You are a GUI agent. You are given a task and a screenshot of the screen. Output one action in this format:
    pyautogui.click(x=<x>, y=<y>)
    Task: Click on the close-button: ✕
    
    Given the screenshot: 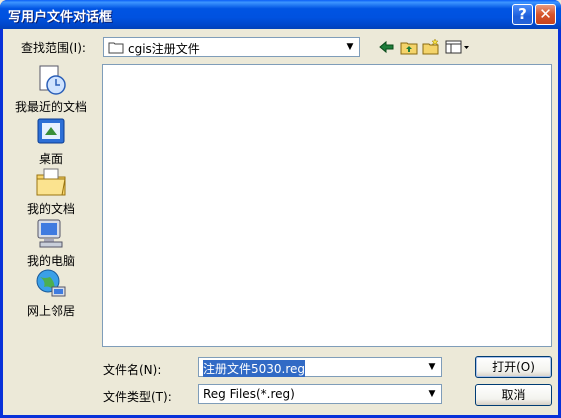 What is the action you would take?
    pyautogui.click(x=545, y=14)
    